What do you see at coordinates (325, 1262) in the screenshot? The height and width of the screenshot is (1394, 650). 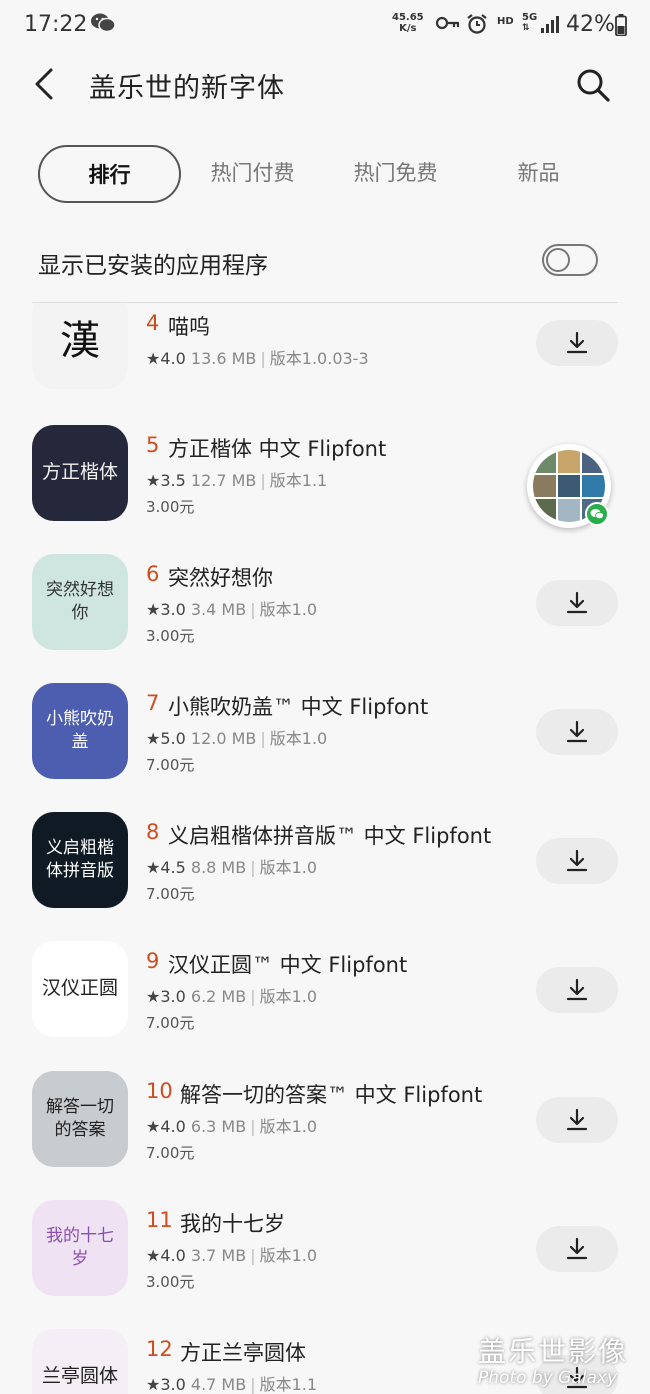 I see `app-list-item: 我的十七岁 11 我的十七岁 ★4.0 3.7 MB | 版本1.0 3.00元` at bounding box center [325, 1262].